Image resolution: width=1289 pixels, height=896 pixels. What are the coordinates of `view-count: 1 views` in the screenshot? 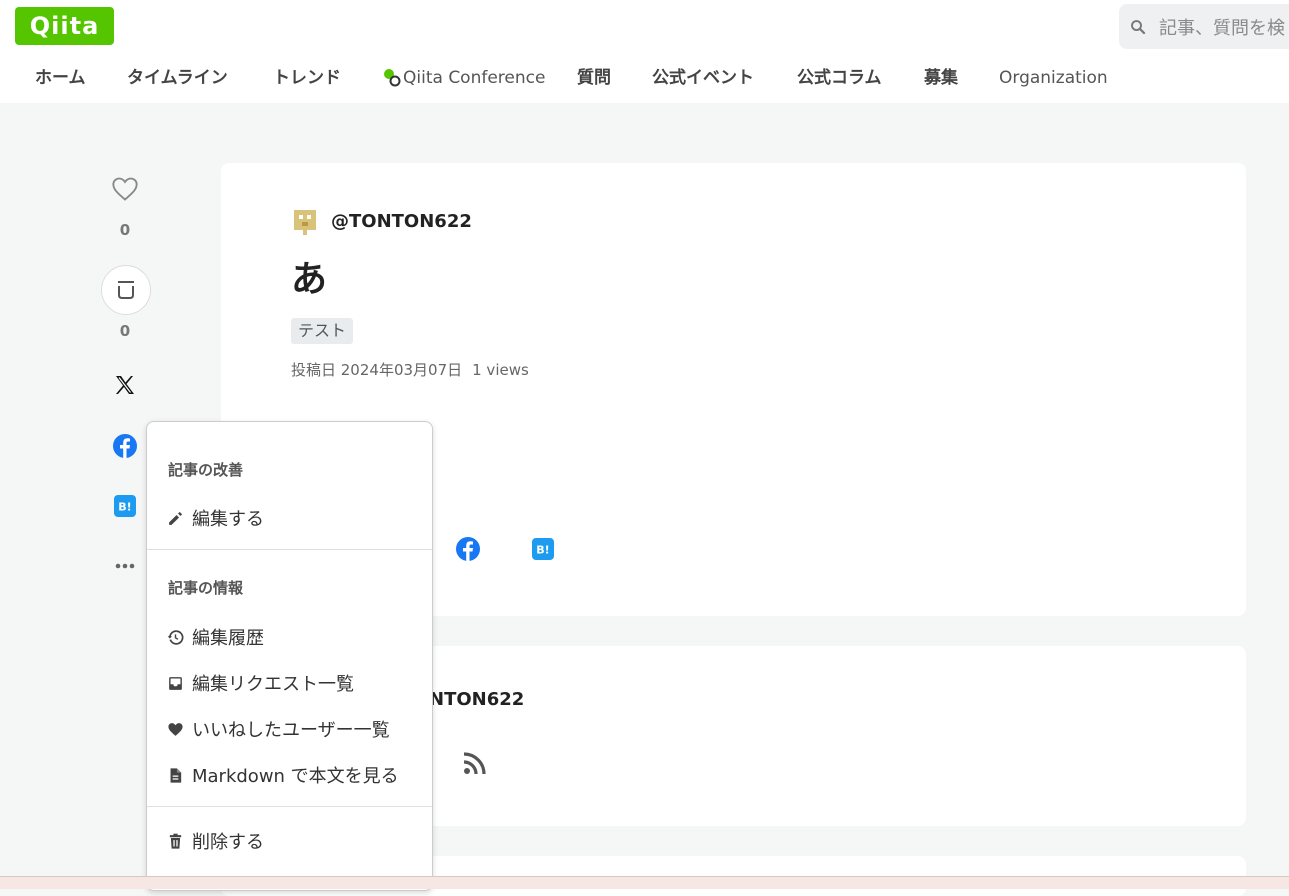 It's located at (500, 370).